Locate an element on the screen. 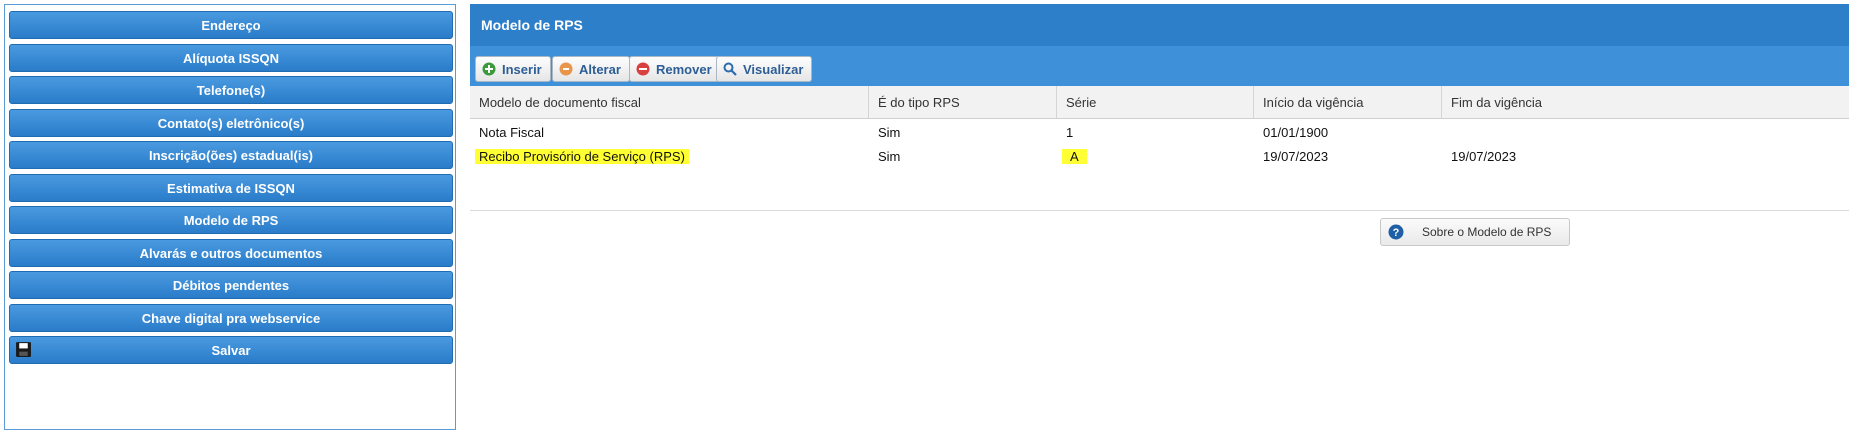 This screenshot has width=1849, height=436. remove-label: Remover is located at coordinates (684, 69).